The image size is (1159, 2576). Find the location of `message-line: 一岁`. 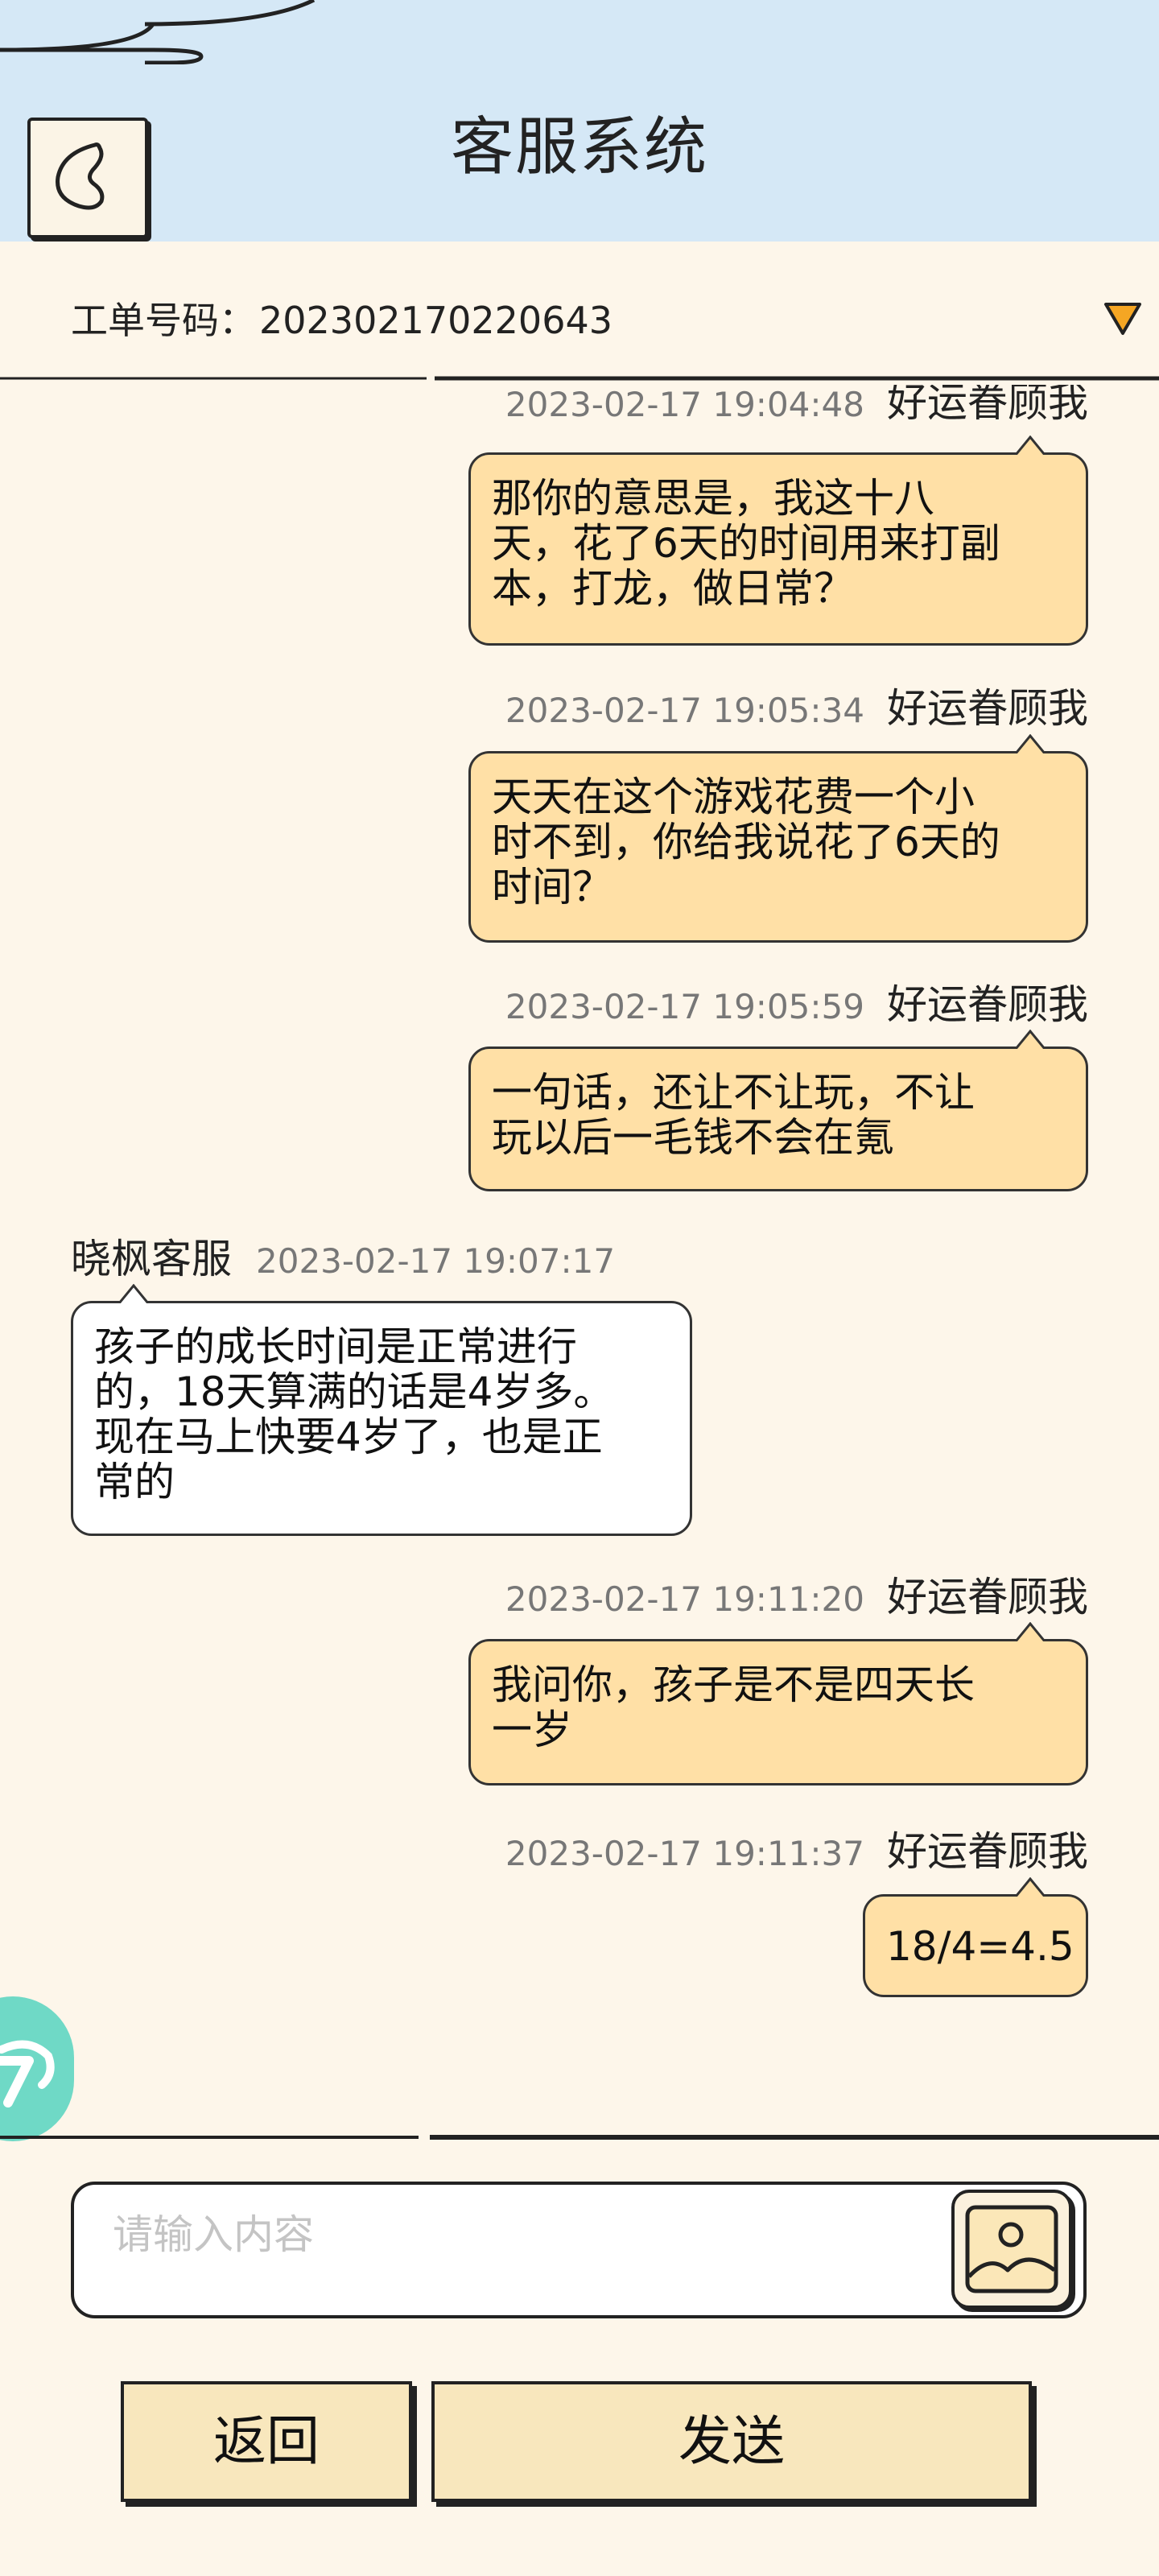

message-line: 一岁 is located at coordinates (532, 1730).